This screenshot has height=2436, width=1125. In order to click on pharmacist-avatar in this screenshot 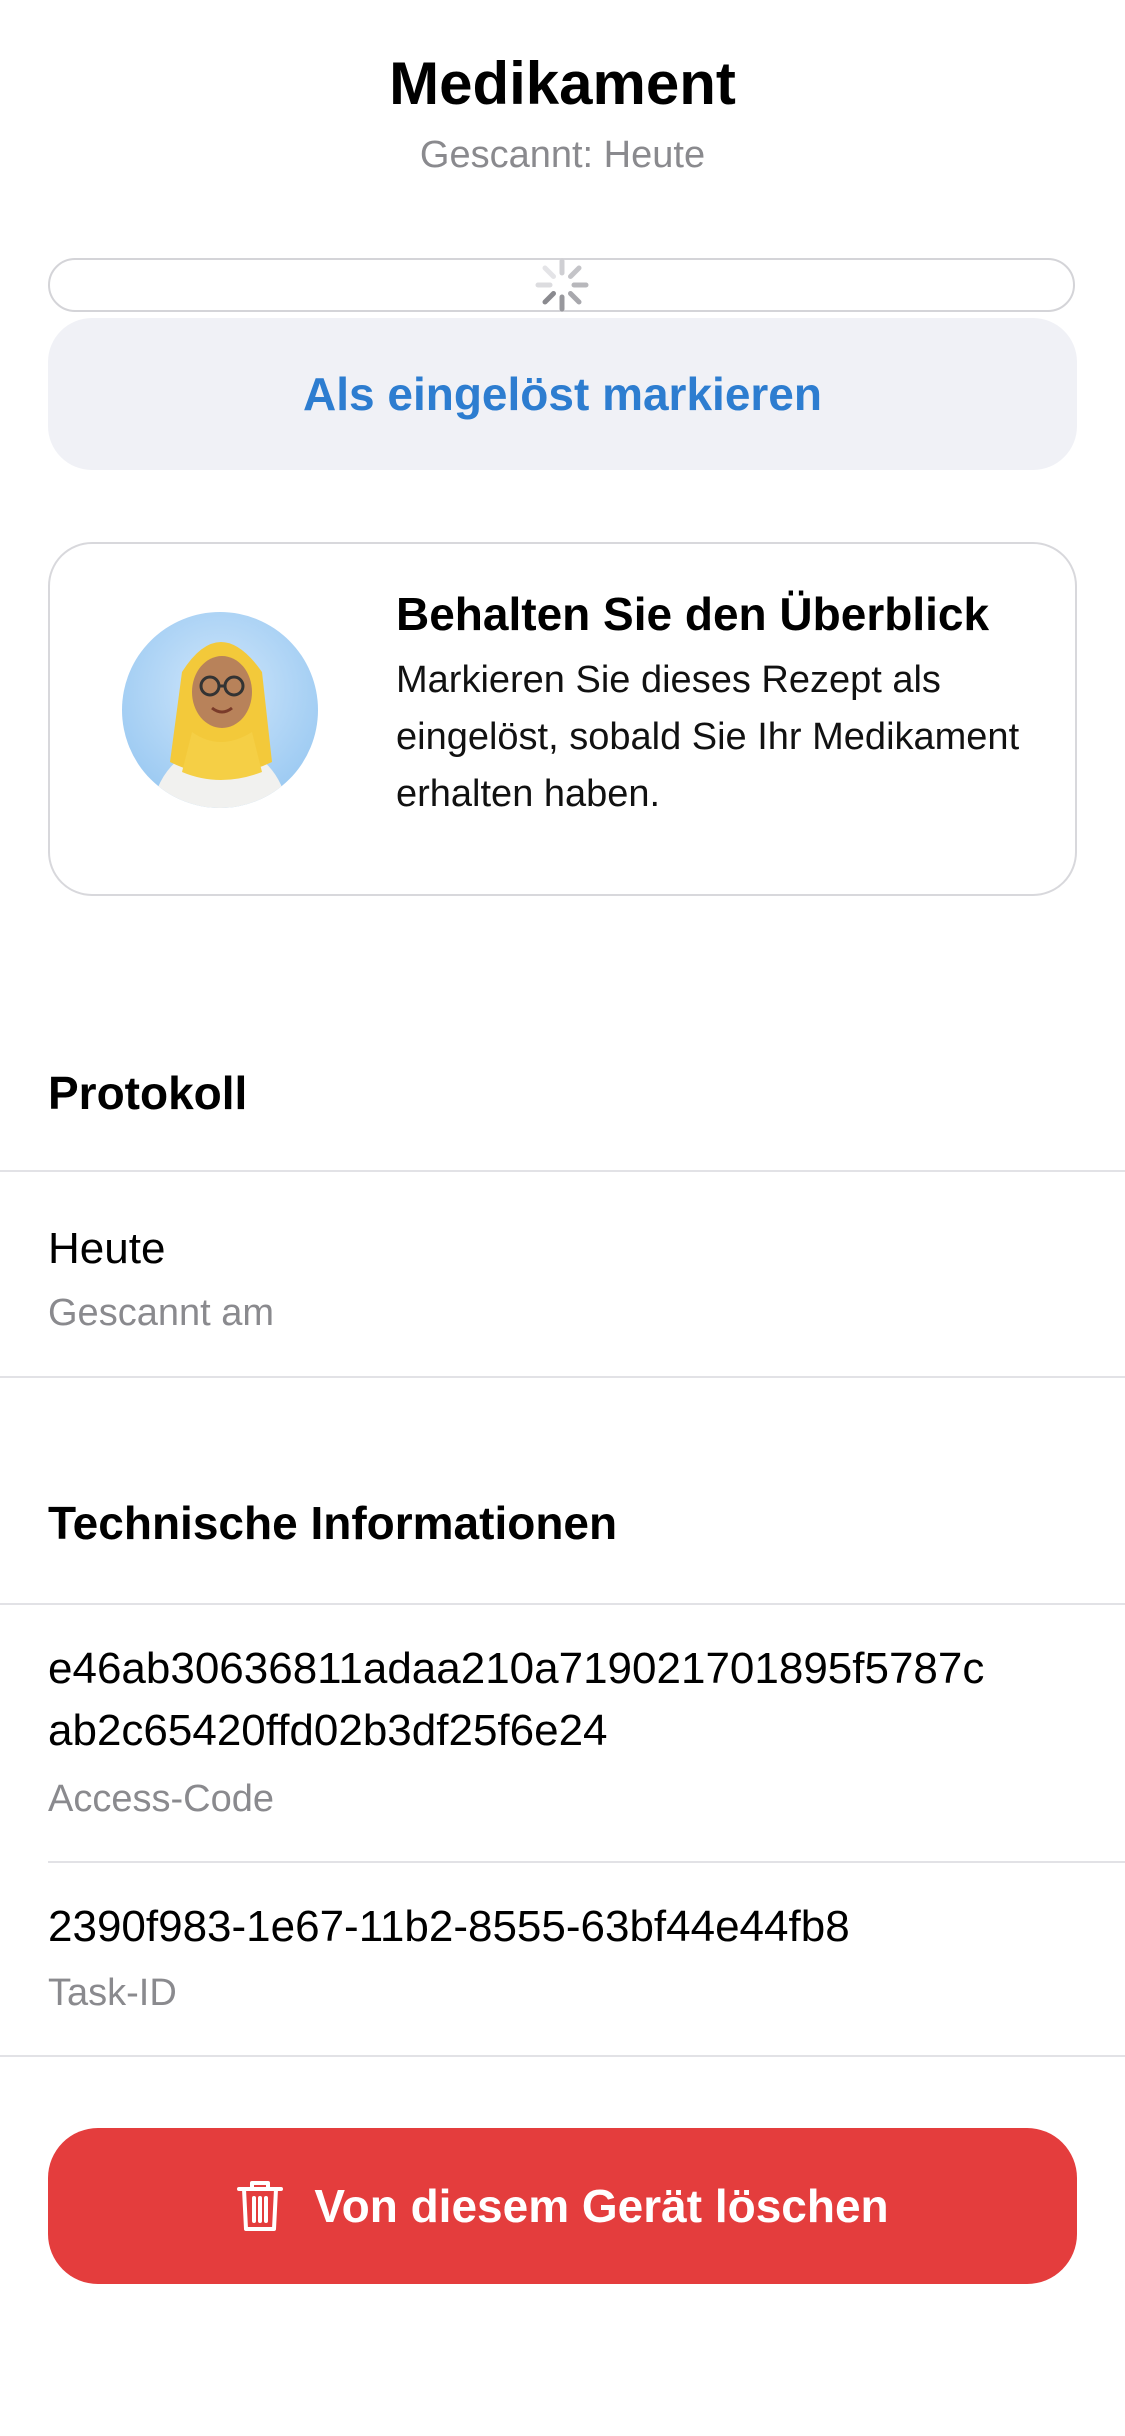, I will do `click(220, 710)`.